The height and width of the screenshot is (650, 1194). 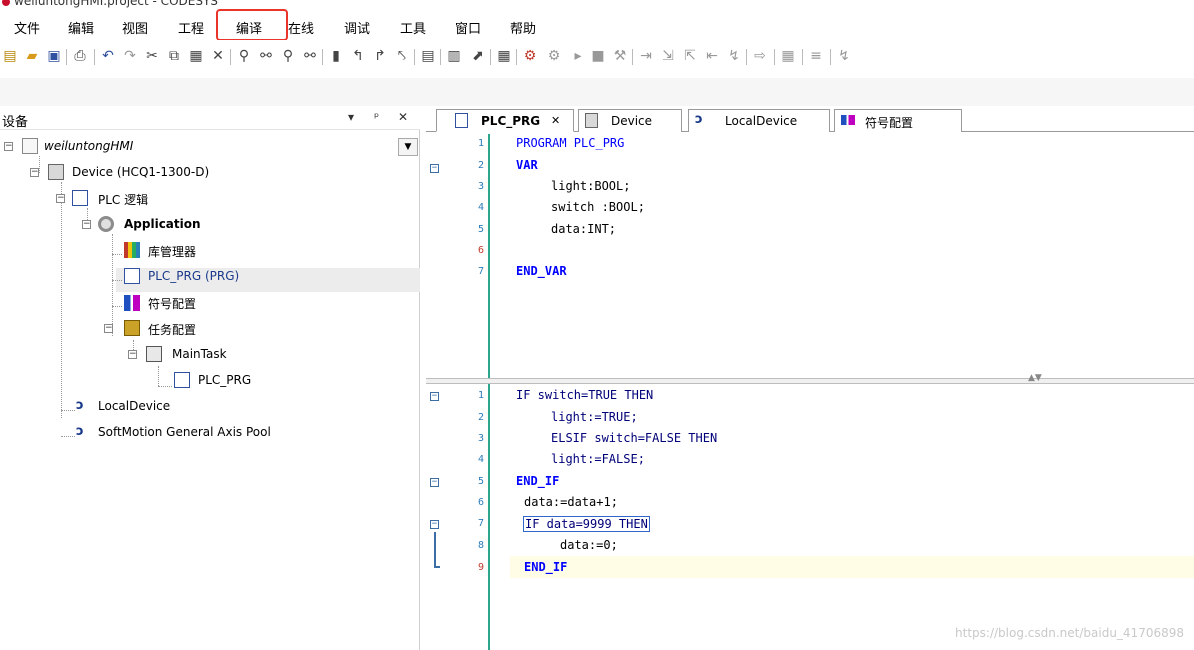 What do you see at coordinates (174, 56) in the screenshot?
I see `copy-icon: ⧉` at bounding box center [174, 56].